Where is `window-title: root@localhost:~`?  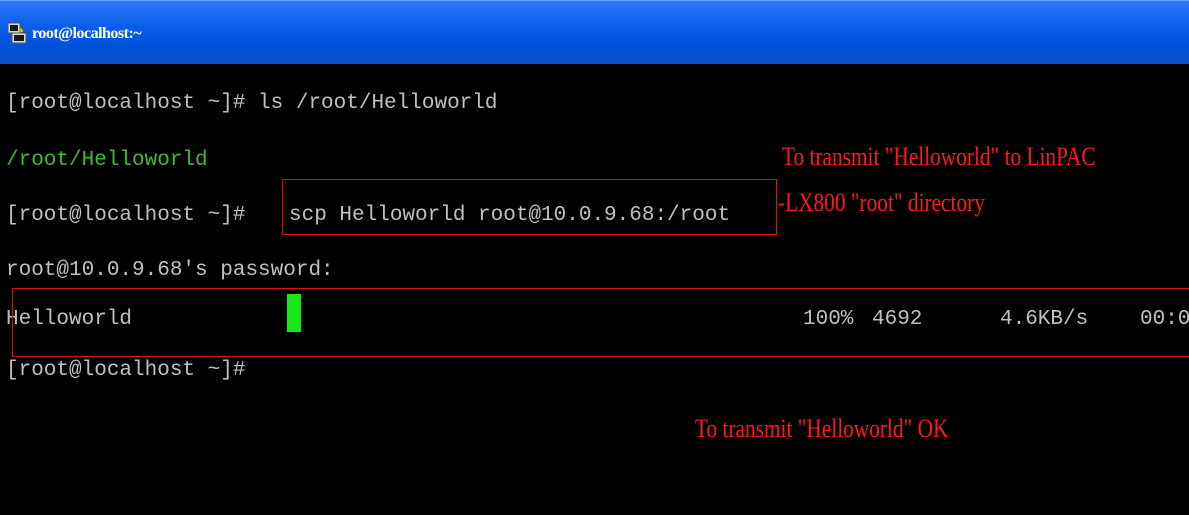
window-title: root@localhost:~ is located at coordinates (87, 33).